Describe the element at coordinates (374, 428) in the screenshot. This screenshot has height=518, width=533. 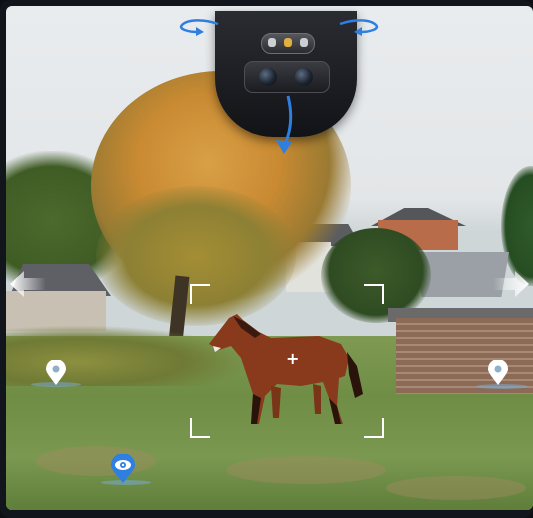
I see `focus-corner-bottom-right` at that location.